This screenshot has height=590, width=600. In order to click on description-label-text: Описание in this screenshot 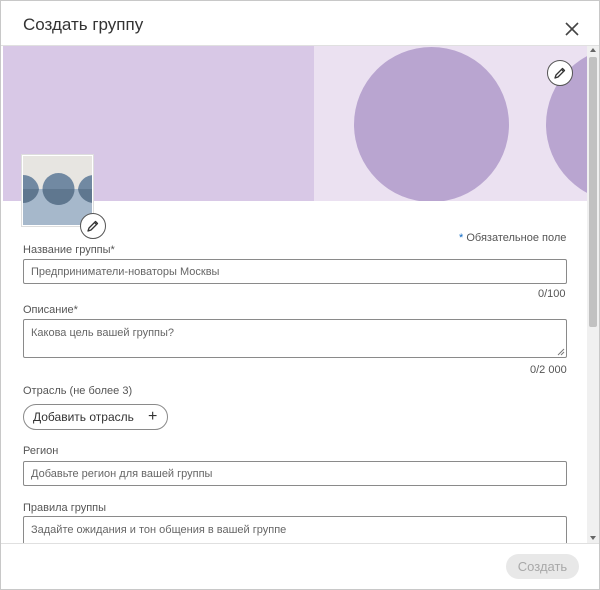, I will do `click(48, 310)`.